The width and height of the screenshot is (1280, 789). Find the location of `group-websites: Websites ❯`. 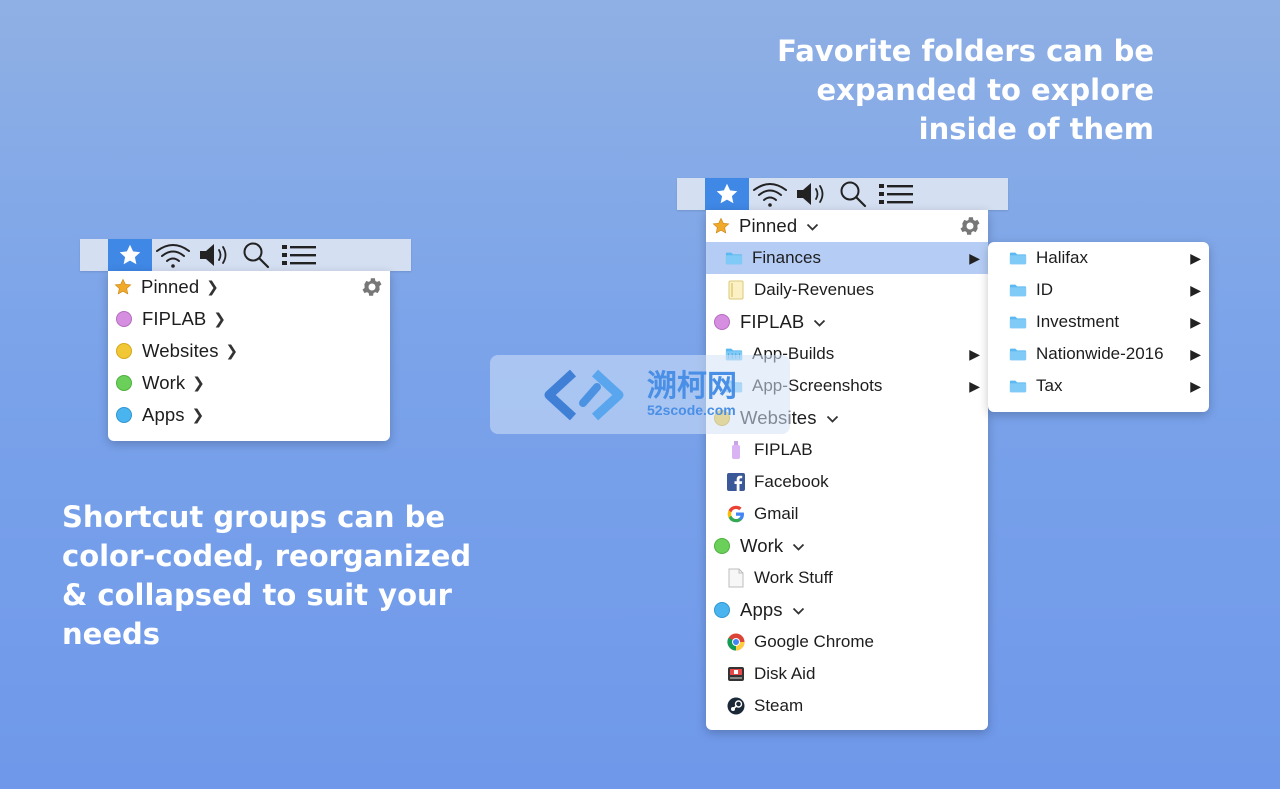

group-websites: Websites ❯ is located at coordinates (249, 351).